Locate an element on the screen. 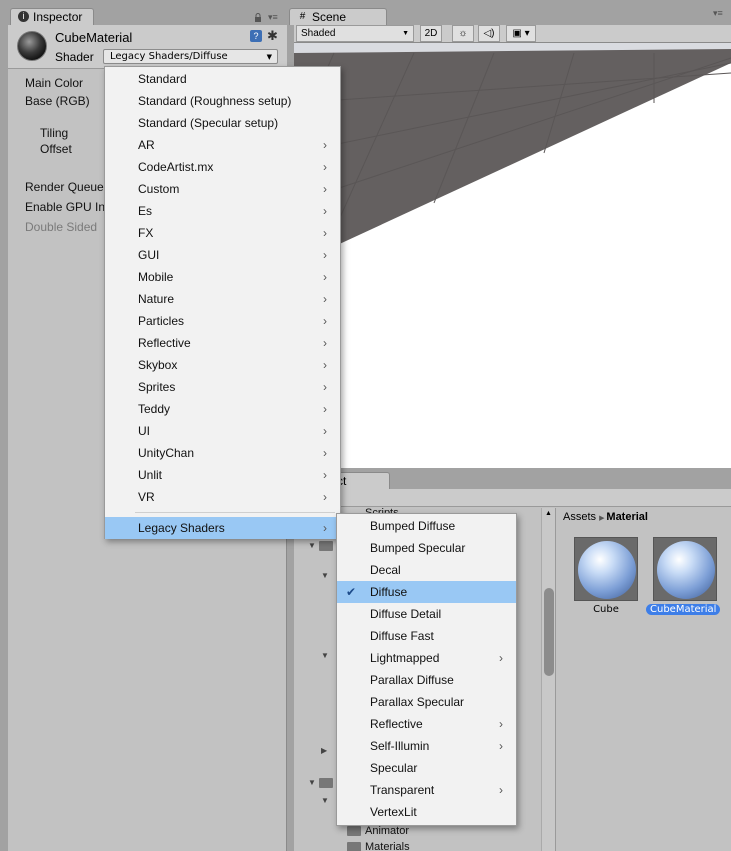 This screenshot has width=731, height=851. menu-item-gui: GUI › is located at coordinates (222, 255).